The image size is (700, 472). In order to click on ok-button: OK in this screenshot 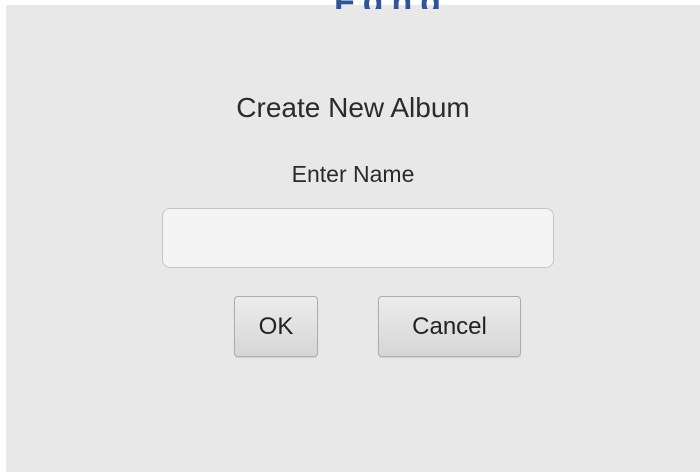, I will do `click(276, 326)`.